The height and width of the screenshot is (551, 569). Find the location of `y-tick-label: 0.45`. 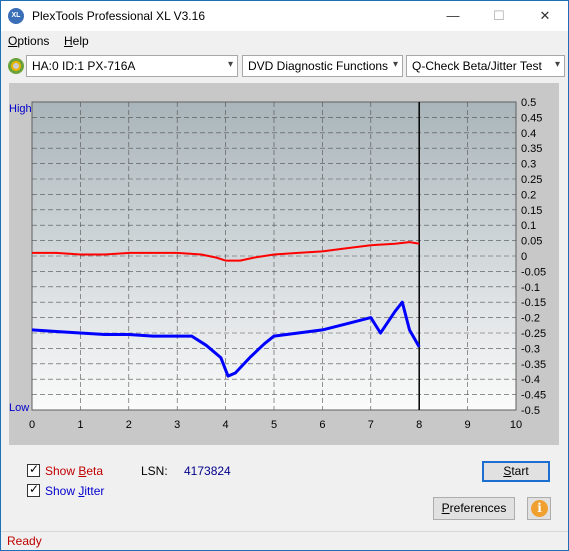

y-tick-label: 0.45 is located at coordinates (531, 118).